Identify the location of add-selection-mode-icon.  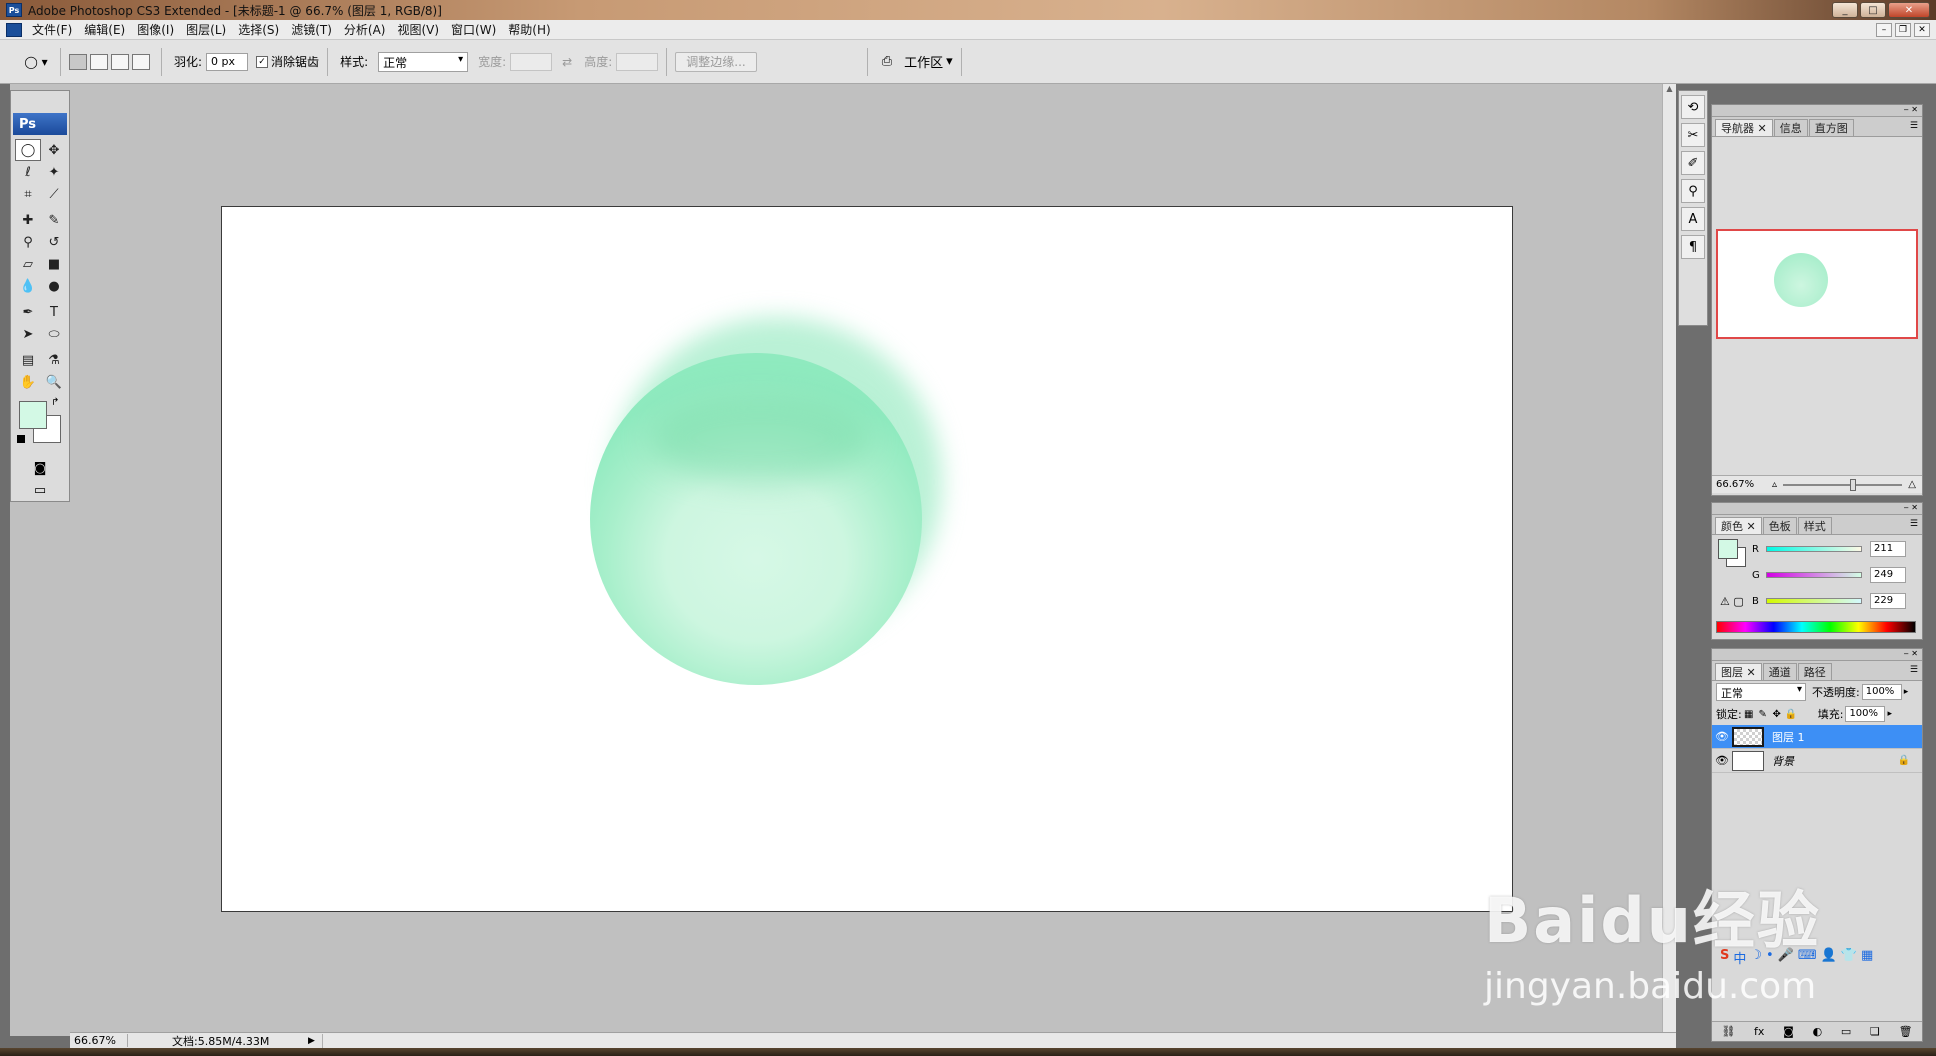
(99, 61).